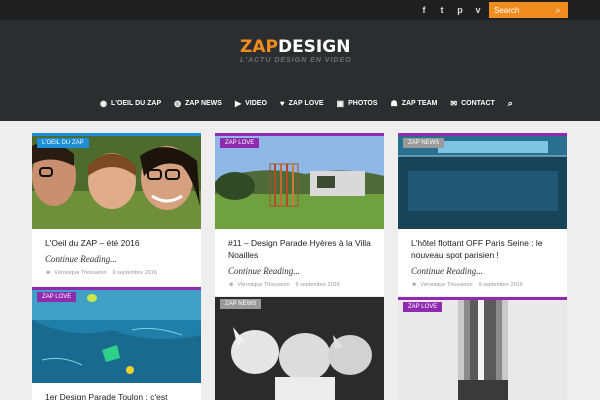  Describe the element at coordinates (300, 10) in the screenshot. I see `top-bar: f t p v ◙ ⌕` at that location.